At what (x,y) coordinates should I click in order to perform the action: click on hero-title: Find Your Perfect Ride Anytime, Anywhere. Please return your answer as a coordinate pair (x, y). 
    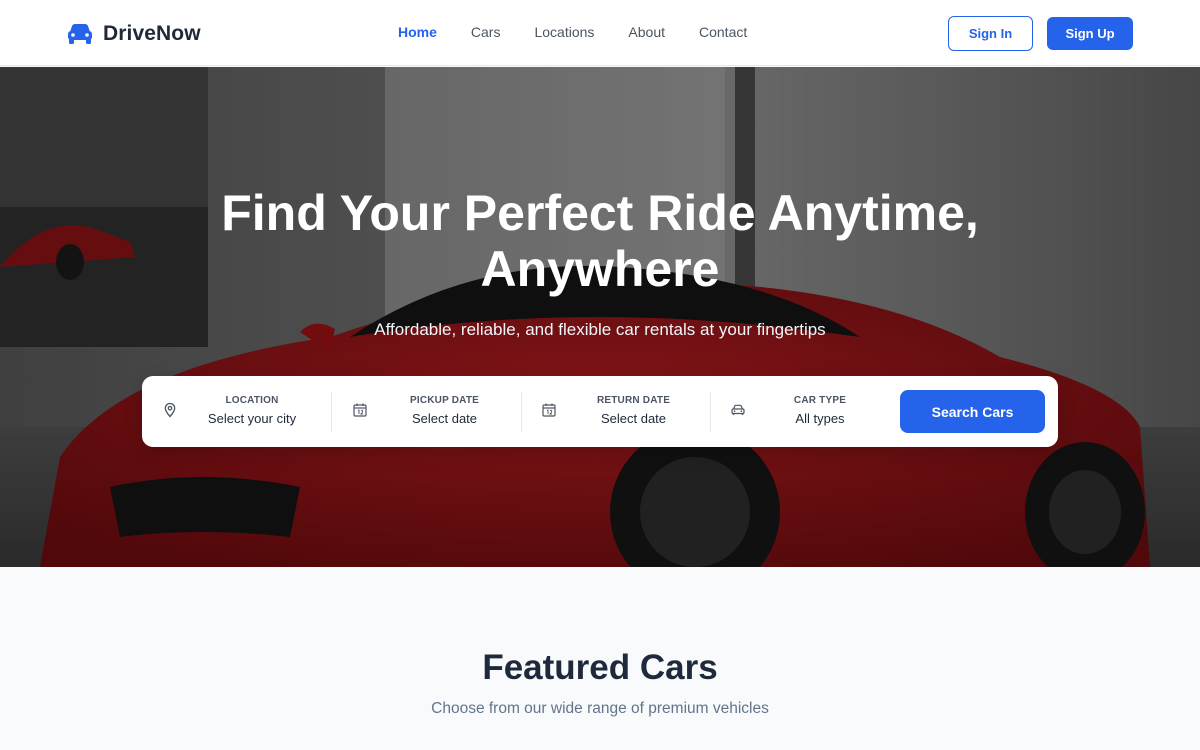
    Looking at the image, I should click on (600, 241).